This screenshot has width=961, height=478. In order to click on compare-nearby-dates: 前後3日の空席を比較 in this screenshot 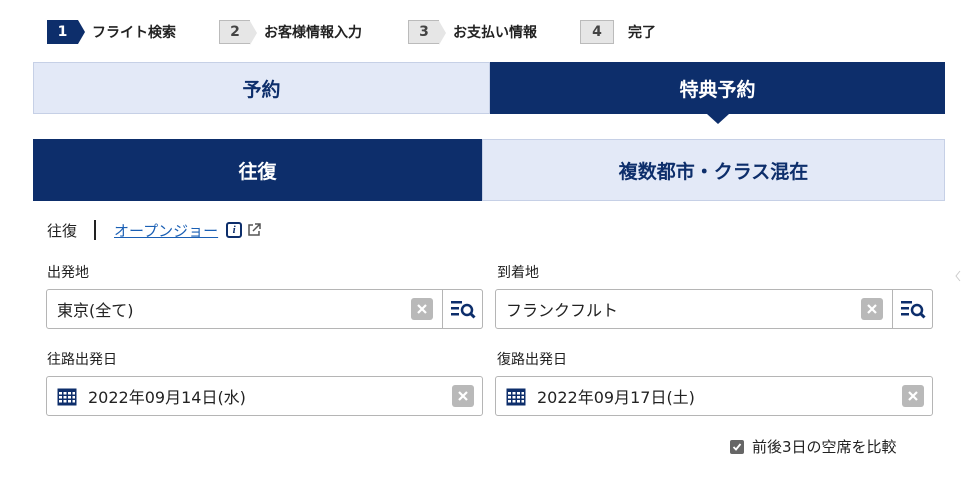, I will do `click(813, 446)`.